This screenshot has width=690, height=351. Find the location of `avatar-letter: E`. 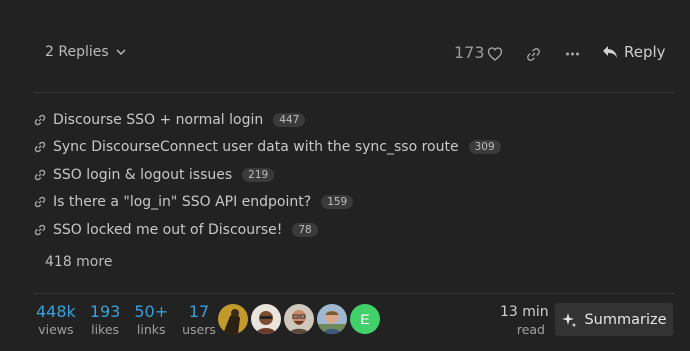

avatar-letter: E is located at coordinates (365, 319).